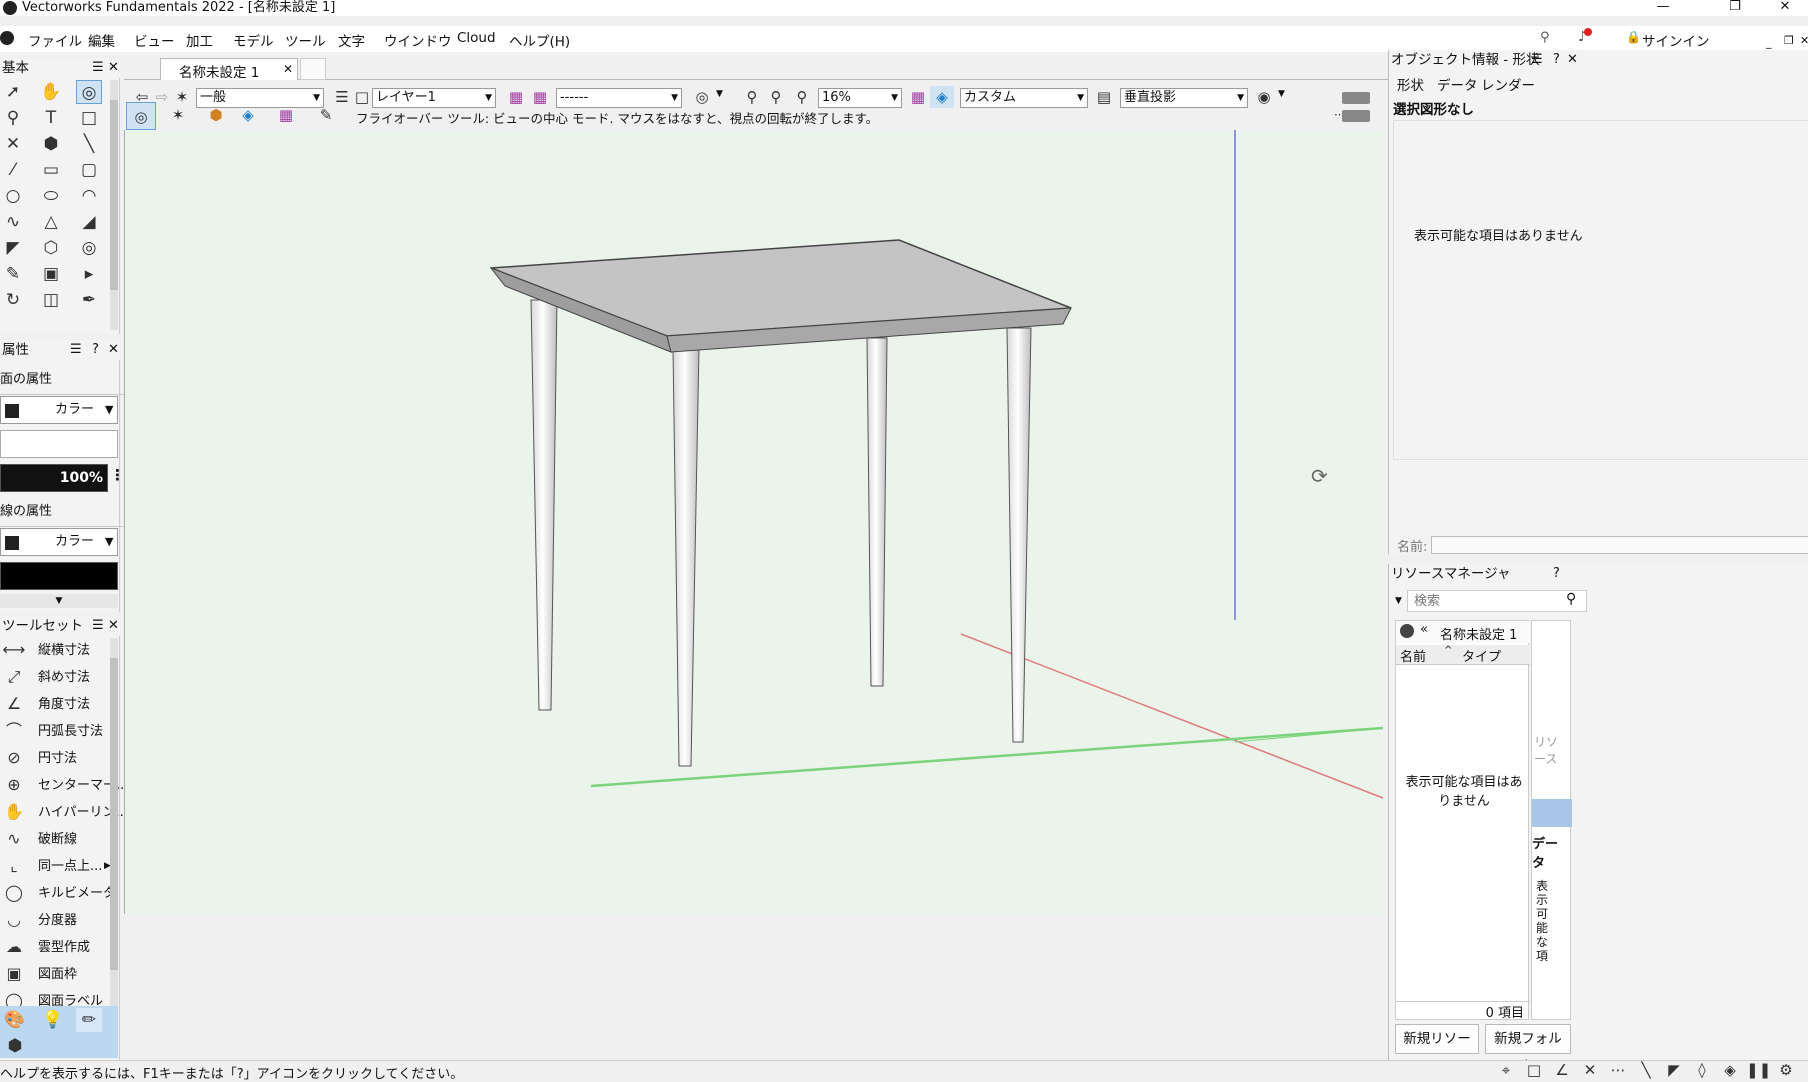 The height and width of the screenshot is (1082, 1808). I want to click on signin-link: サインイン, so click(1676, 40).